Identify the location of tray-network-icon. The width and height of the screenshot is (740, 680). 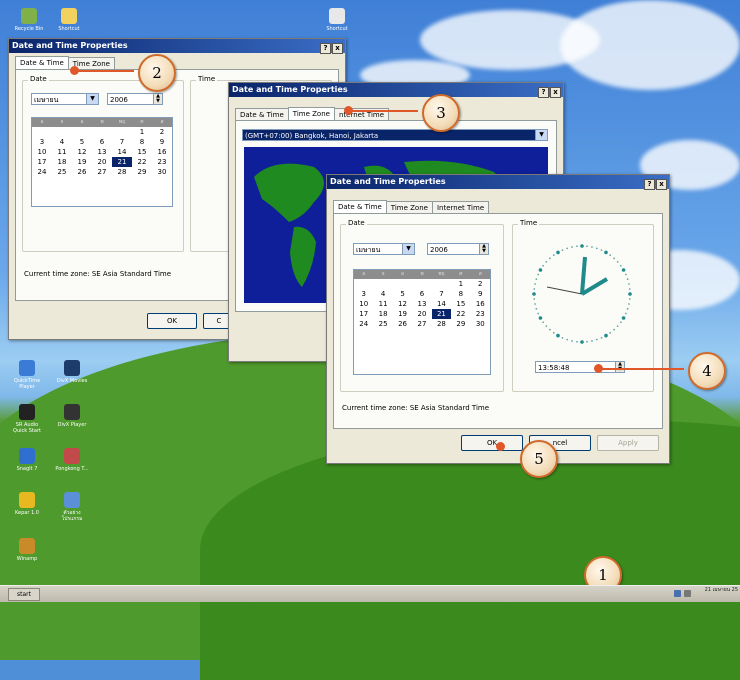
(677, 593).